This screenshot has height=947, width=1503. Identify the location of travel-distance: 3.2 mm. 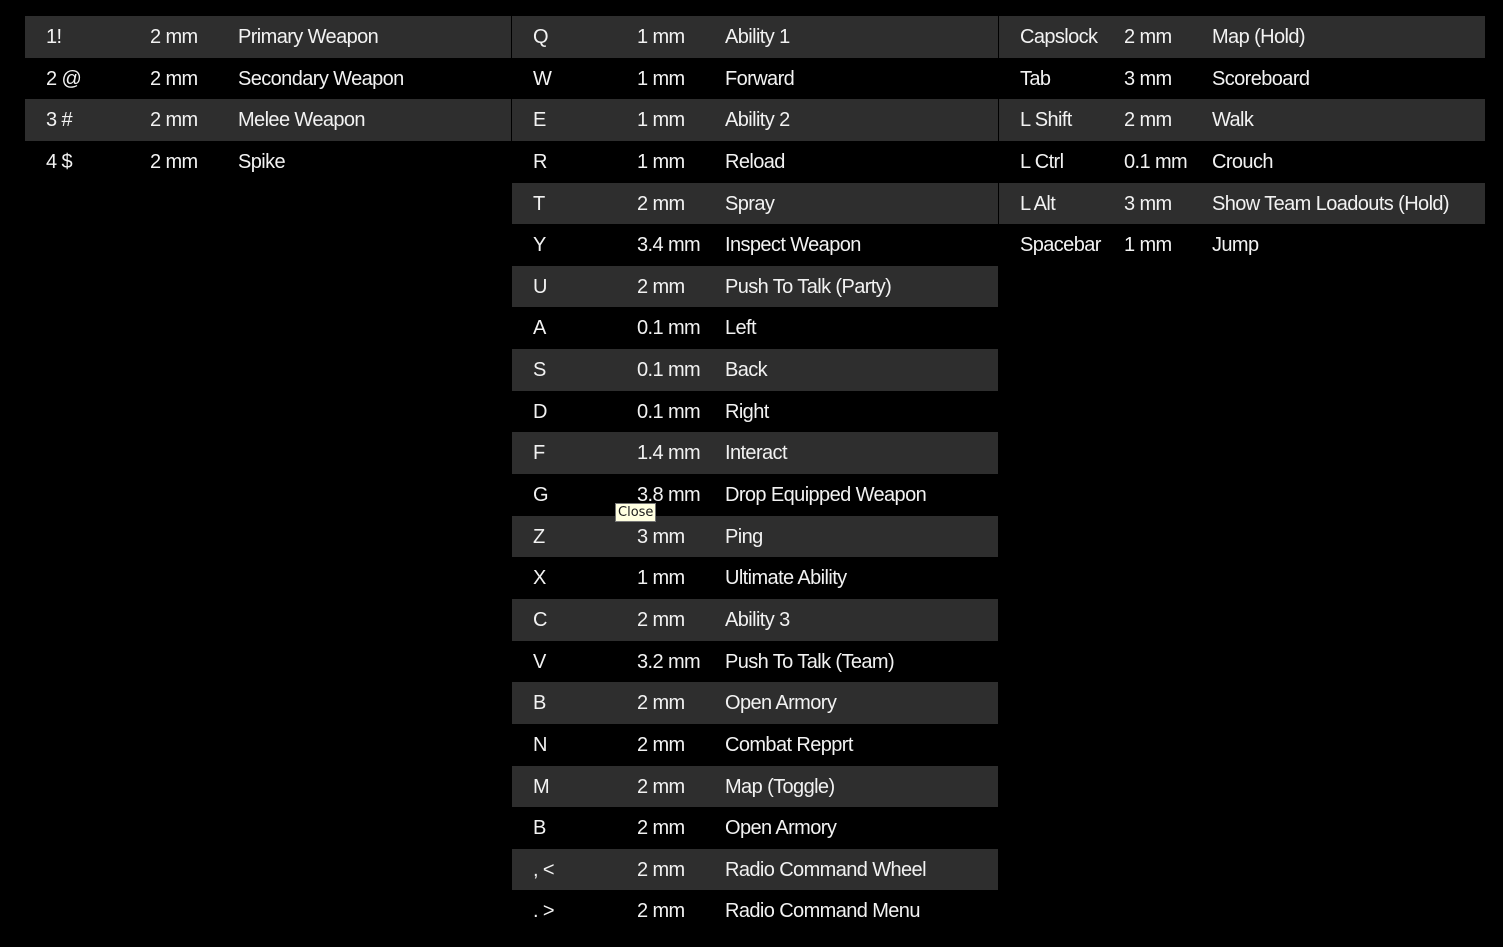
(669, 661).